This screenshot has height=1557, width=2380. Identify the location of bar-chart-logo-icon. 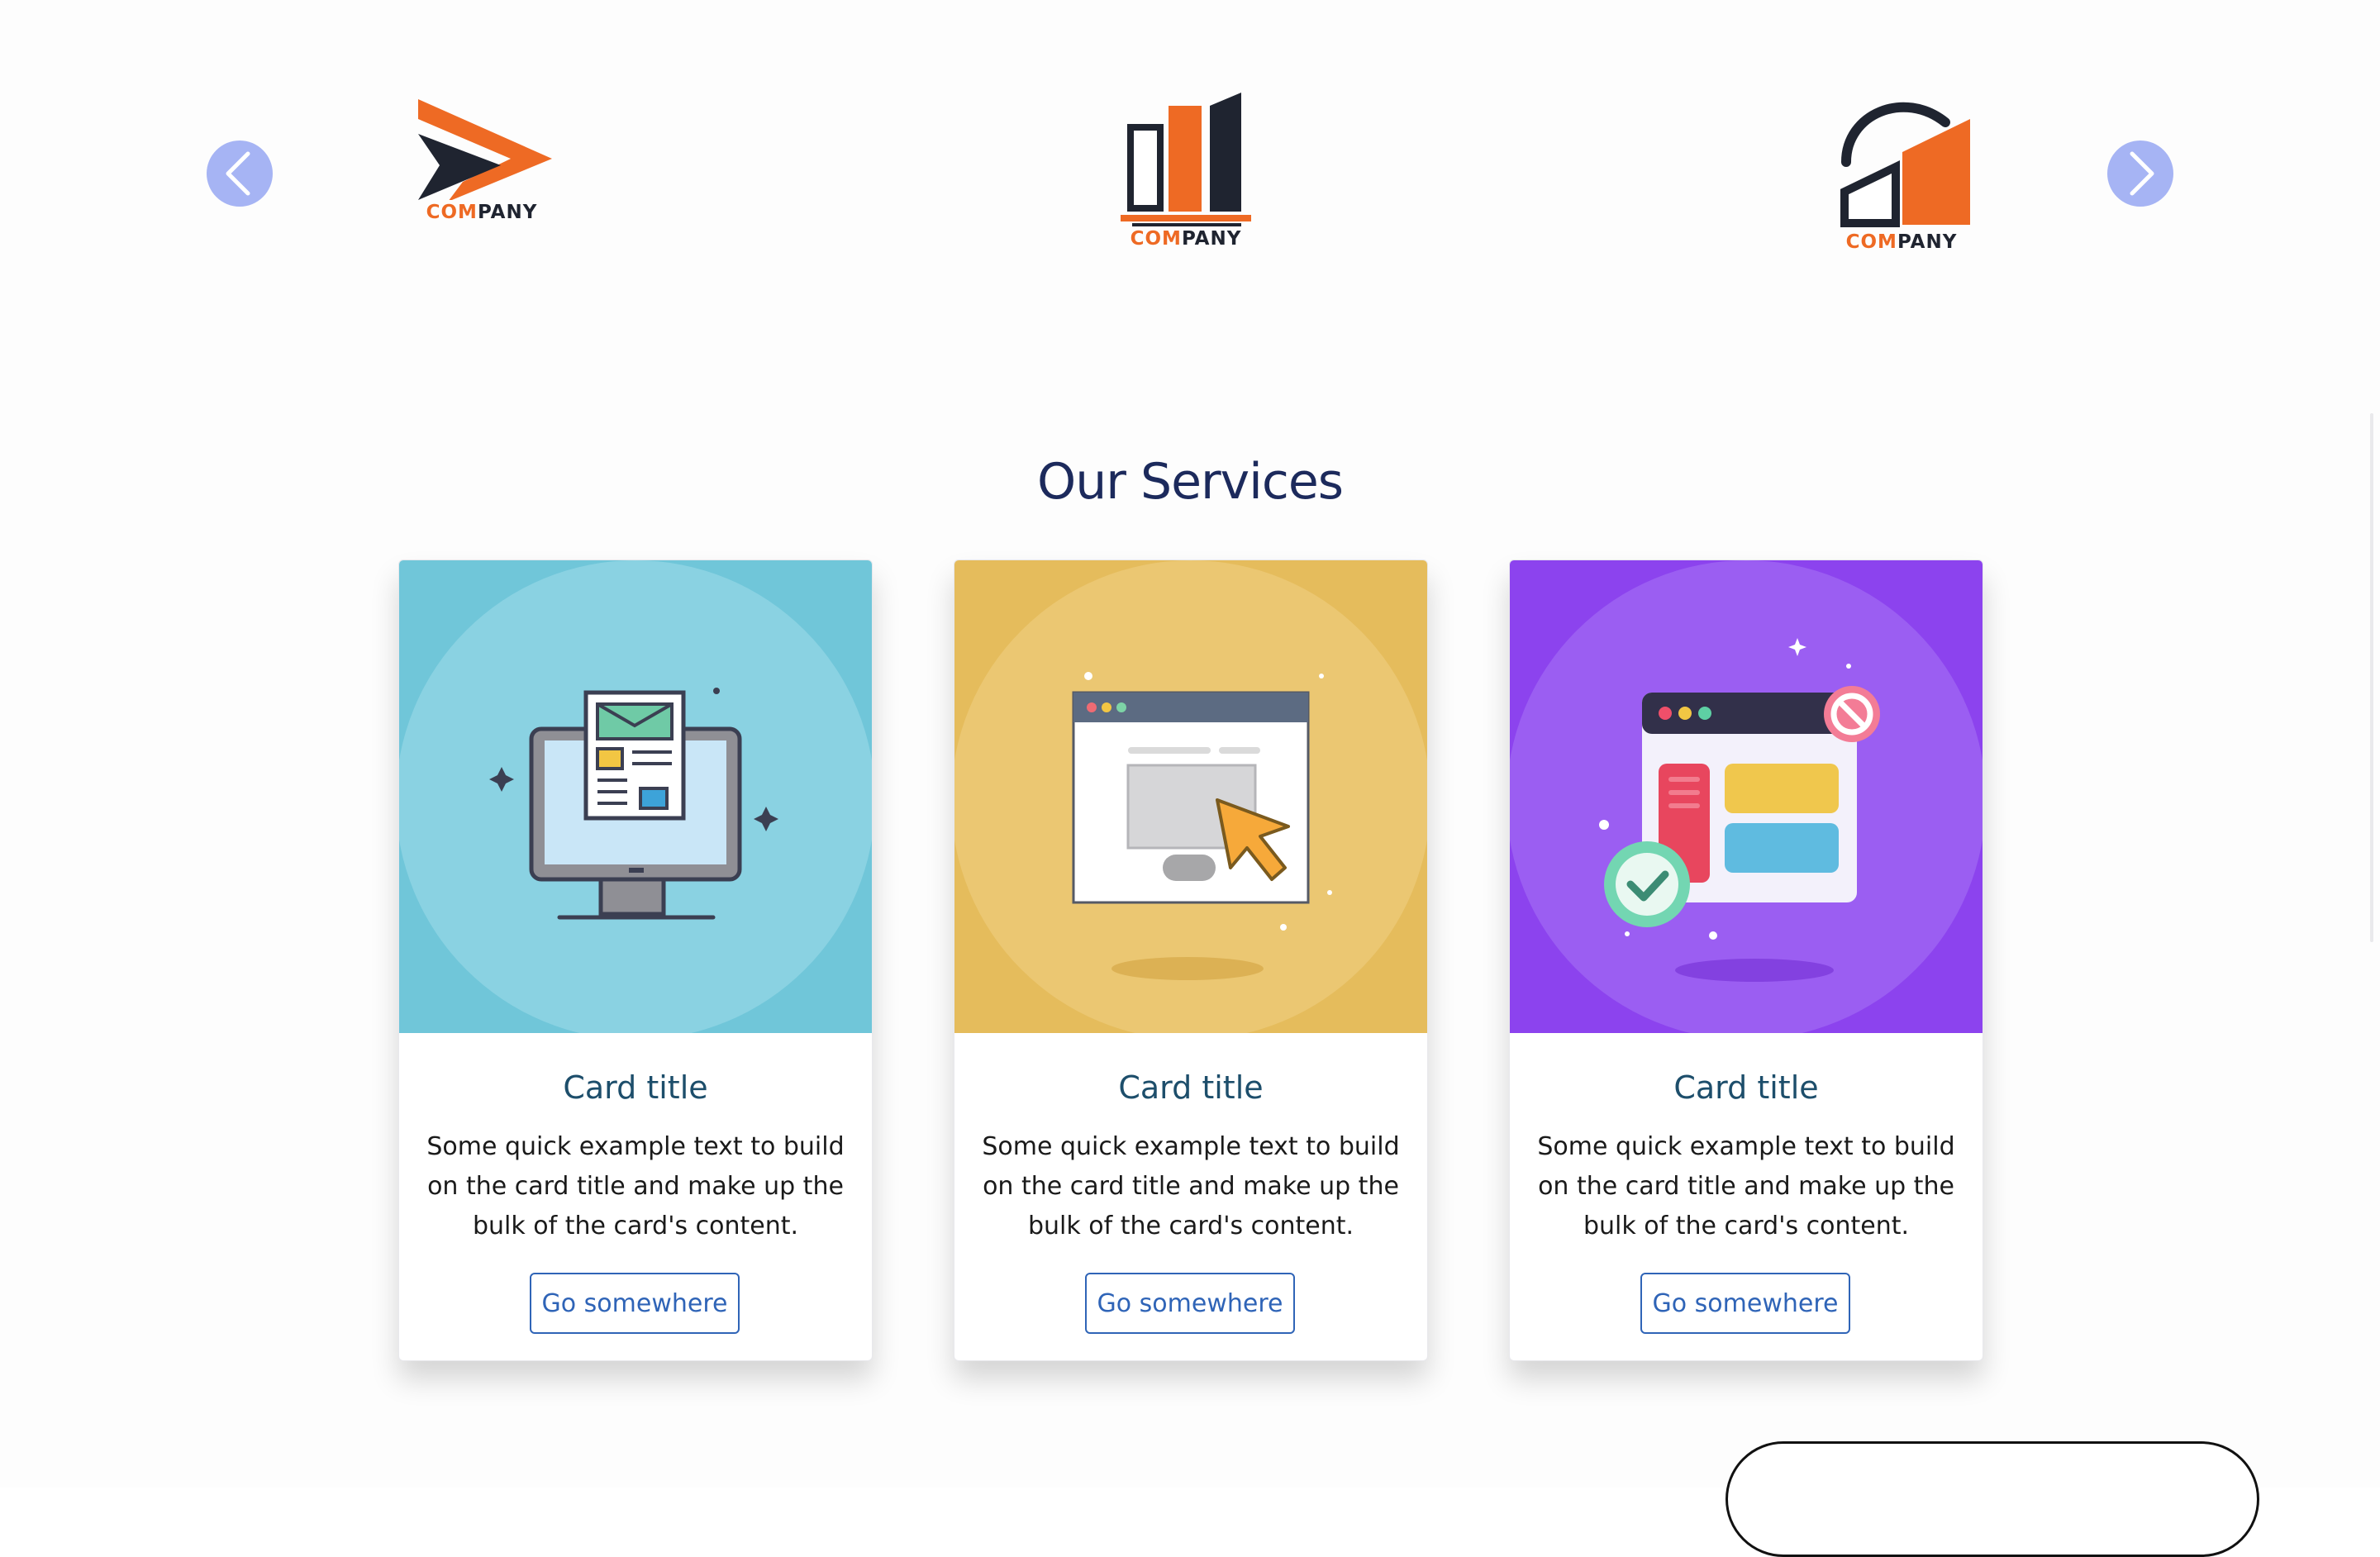
(1186, 159).